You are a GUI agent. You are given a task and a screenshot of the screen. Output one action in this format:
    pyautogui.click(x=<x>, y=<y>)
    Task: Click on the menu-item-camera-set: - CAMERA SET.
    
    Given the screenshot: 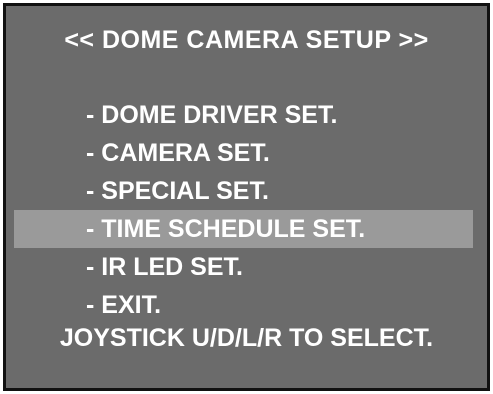 What is the action you would take?
    pyautogui.click(x=246, y=153)
    